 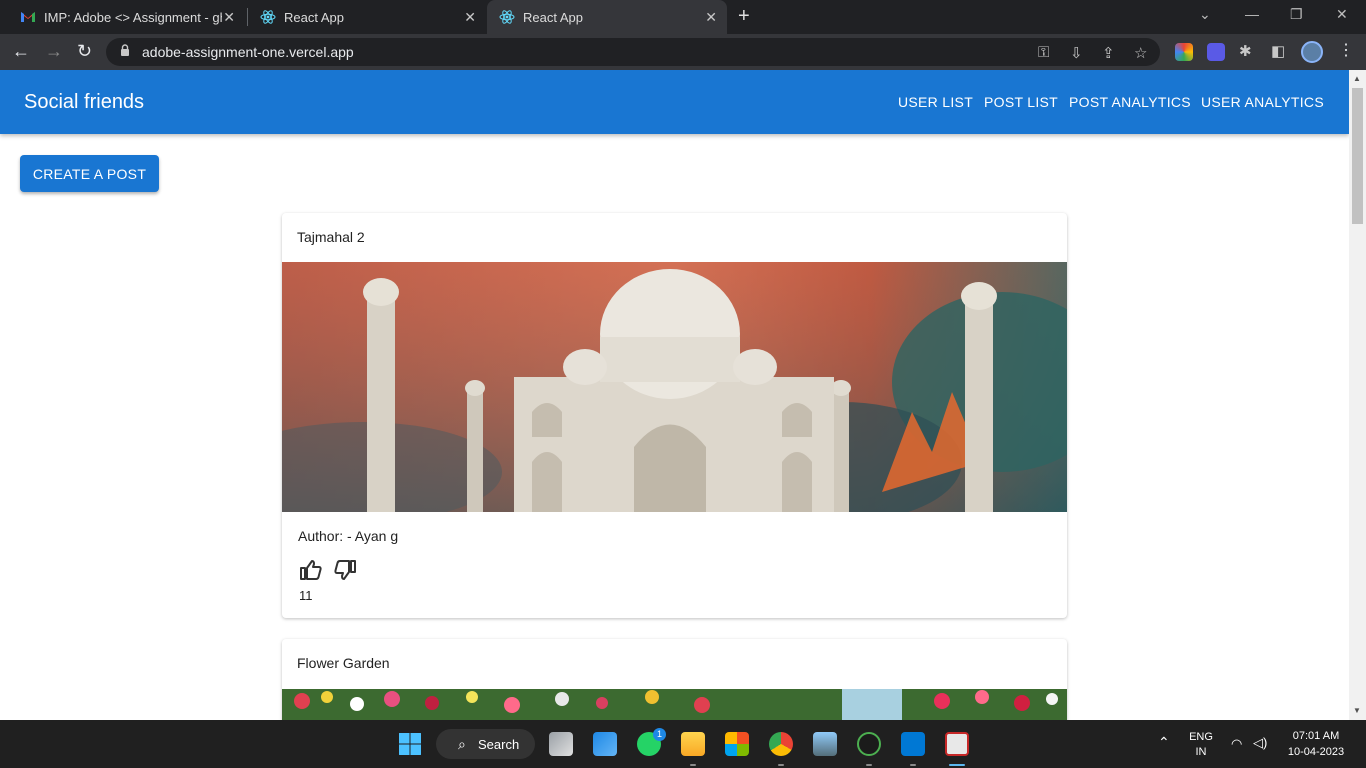 What do you see at coordinates (84, 102) in the screenshot?
I see `brand-title: Social friends` at bounding box center [84, 102].